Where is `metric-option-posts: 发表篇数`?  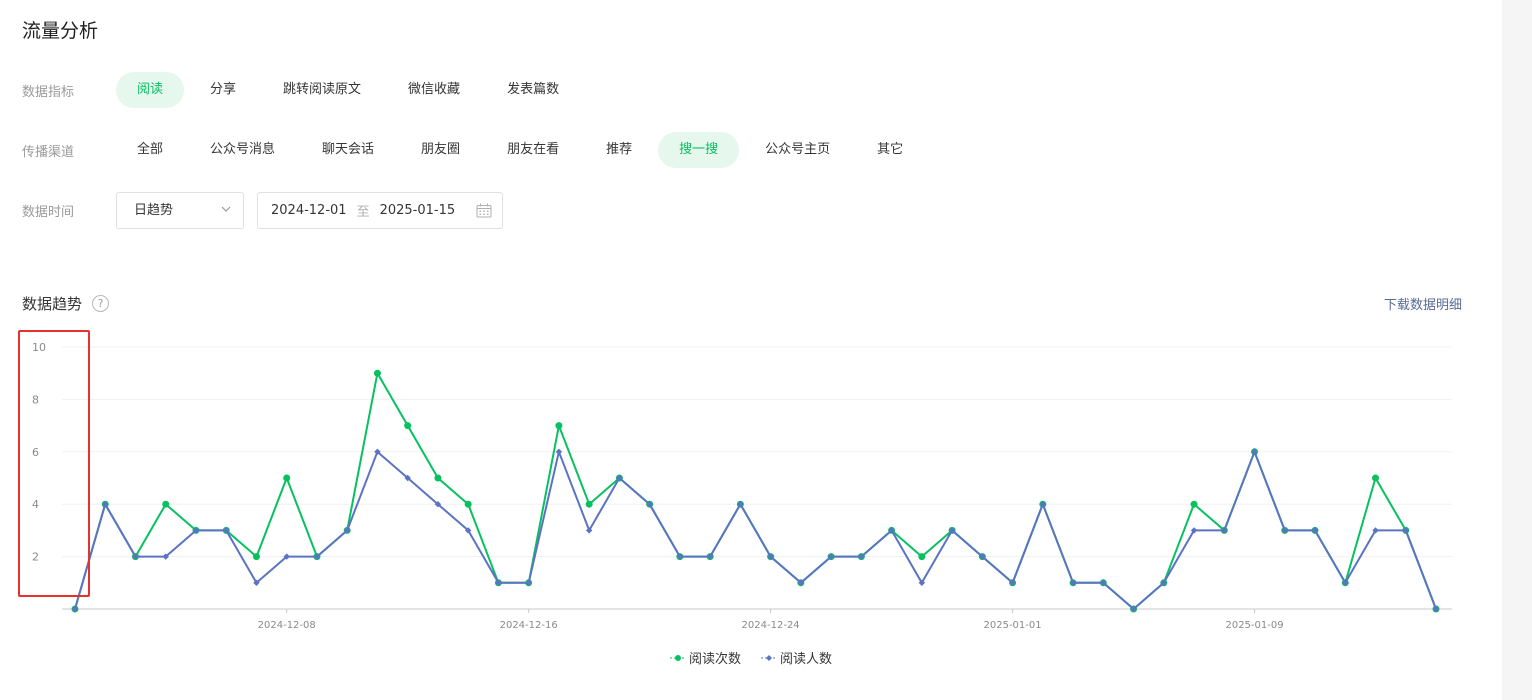
metric-option-posts: 发表篇数 is located at coordinates (533, 90).